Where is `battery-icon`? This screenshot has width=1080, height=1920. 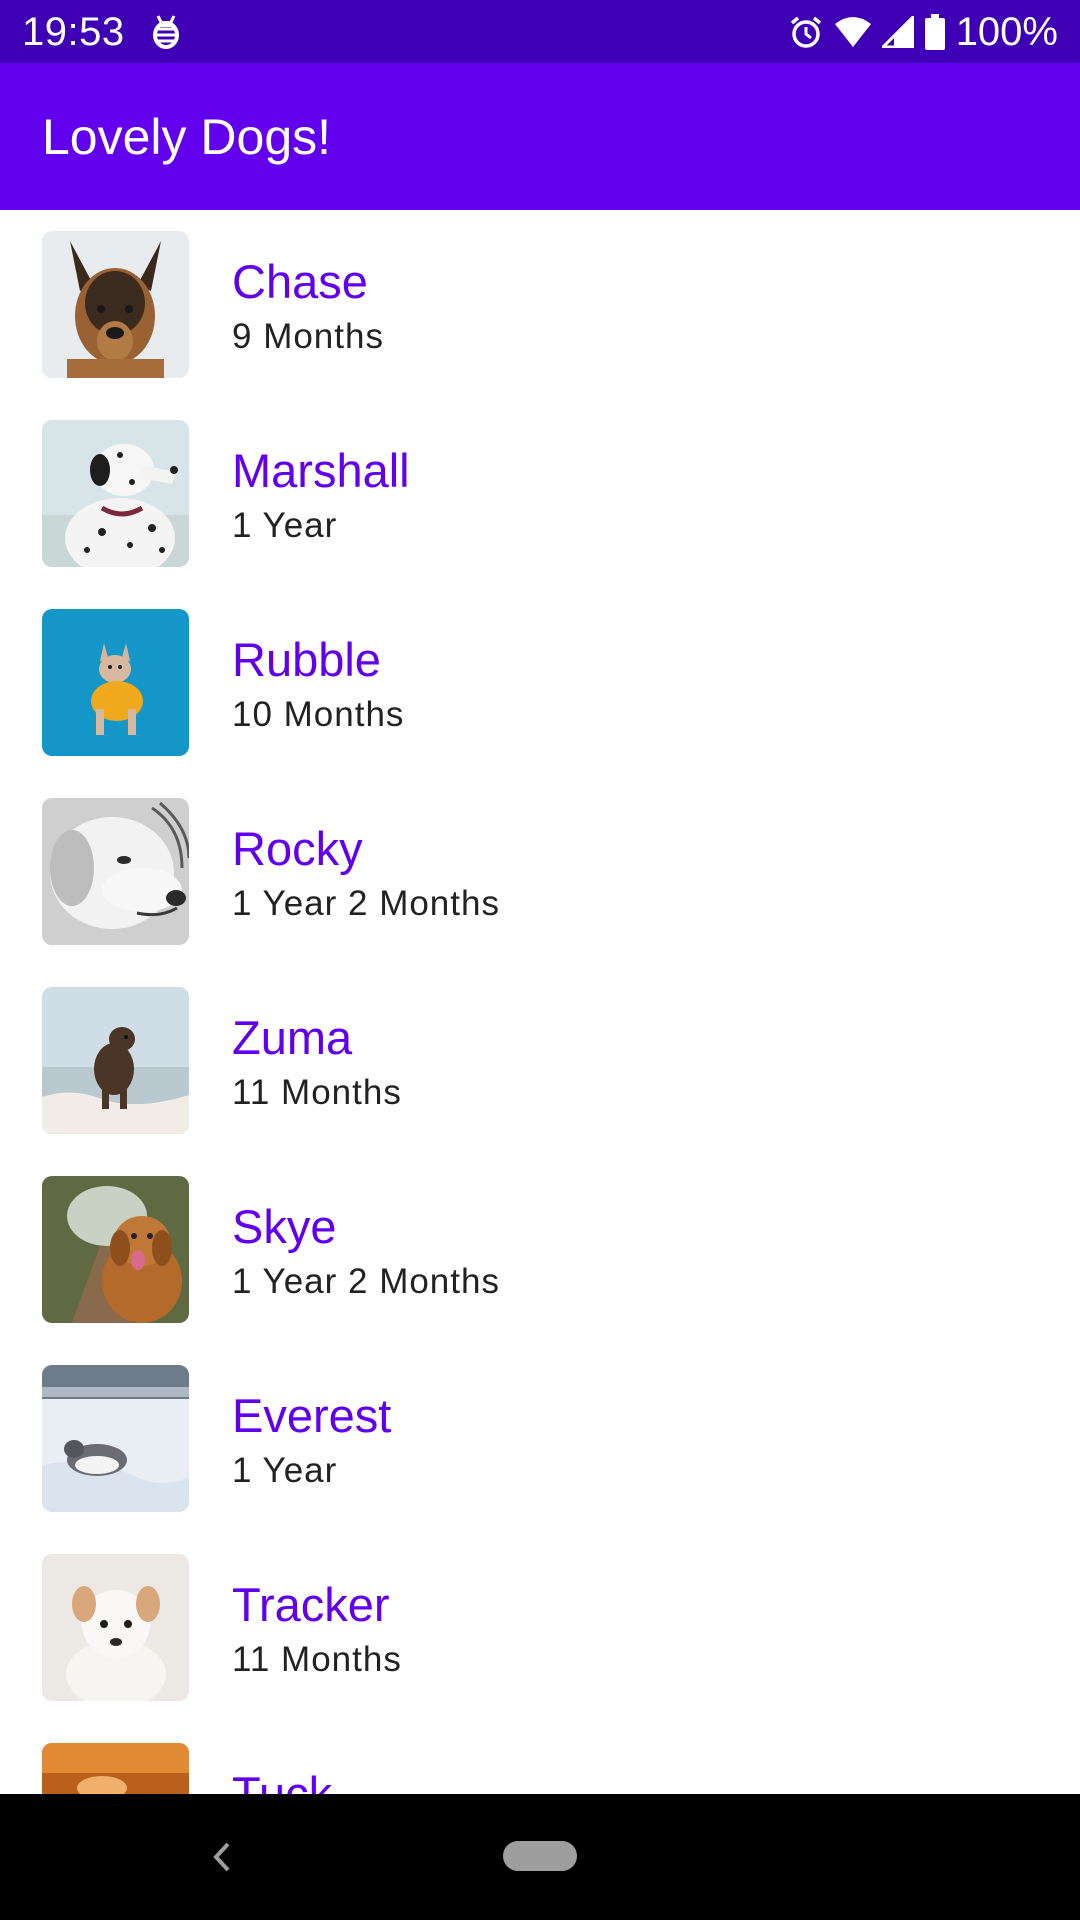
battery-icon is located at coordinates (935, 32).